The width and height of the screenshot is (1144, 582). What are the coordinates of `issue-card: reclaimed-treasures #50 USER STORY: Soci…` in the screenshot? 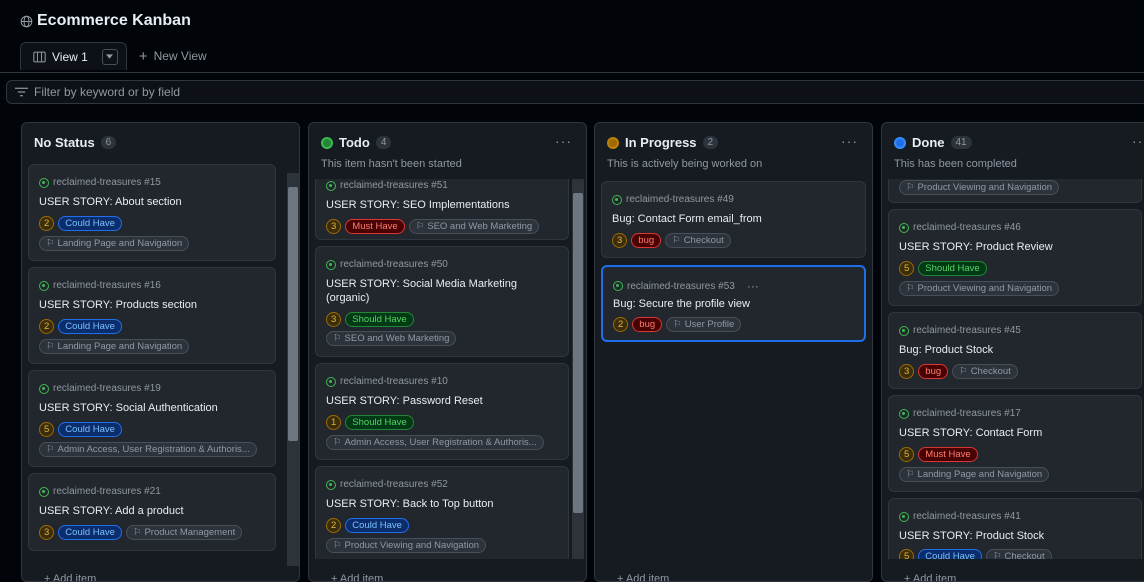 It's located at (442, 301).